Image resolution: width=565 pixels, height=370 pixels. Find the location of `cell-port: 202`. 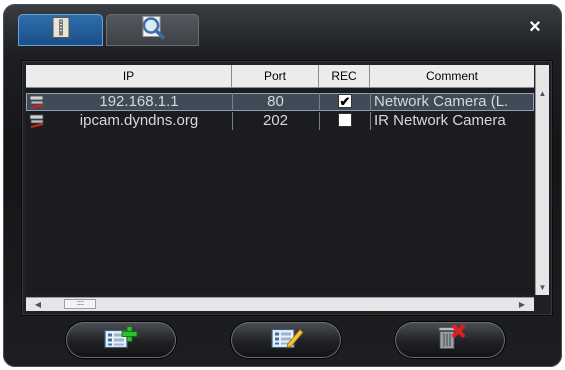

cell-port: 202 is located at coordinates (275, 120).